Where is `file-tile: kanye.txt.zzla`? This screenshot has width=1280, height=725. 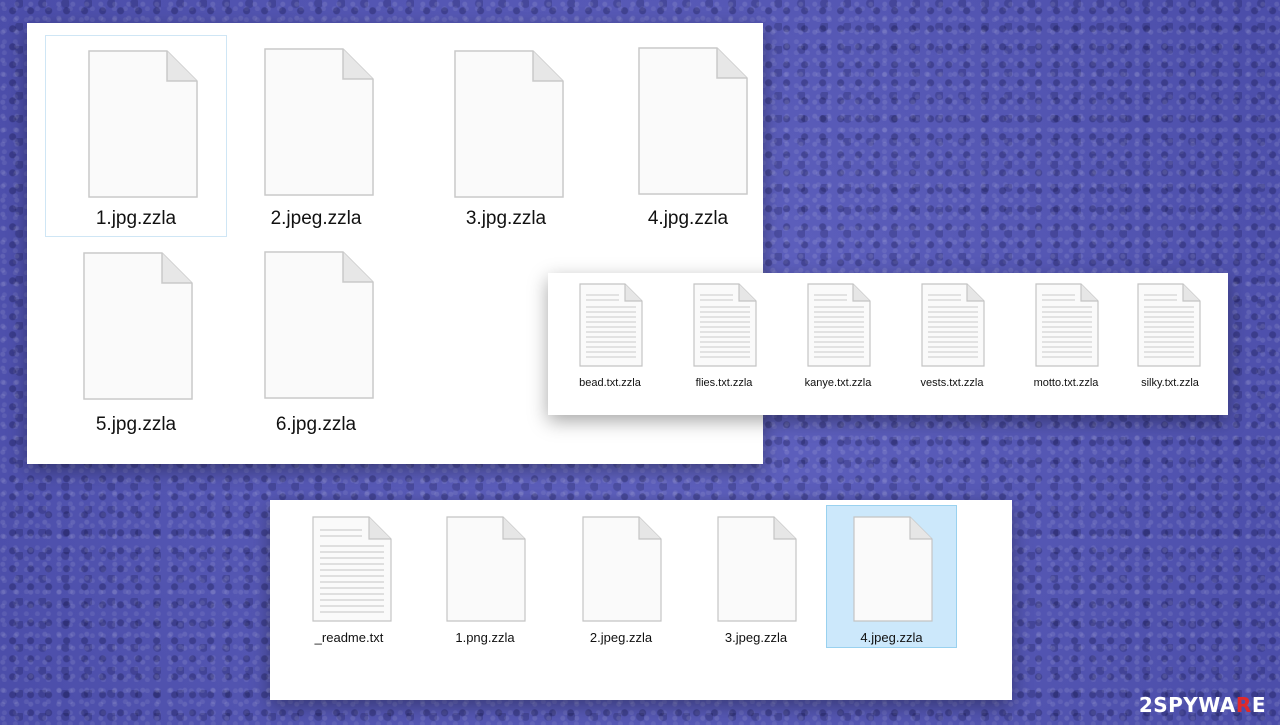
file-tile: kanye.txt.zzla is located at coordinates (838, 341).